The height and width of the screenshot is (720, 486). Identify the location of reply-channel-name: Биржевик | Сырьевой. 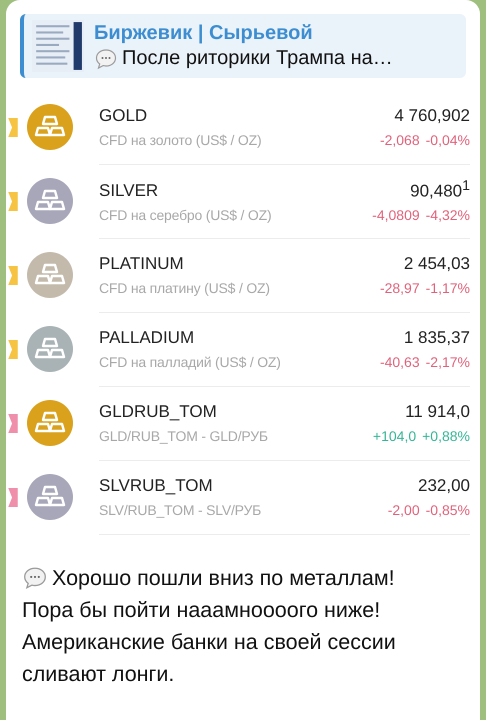
(204, 33).